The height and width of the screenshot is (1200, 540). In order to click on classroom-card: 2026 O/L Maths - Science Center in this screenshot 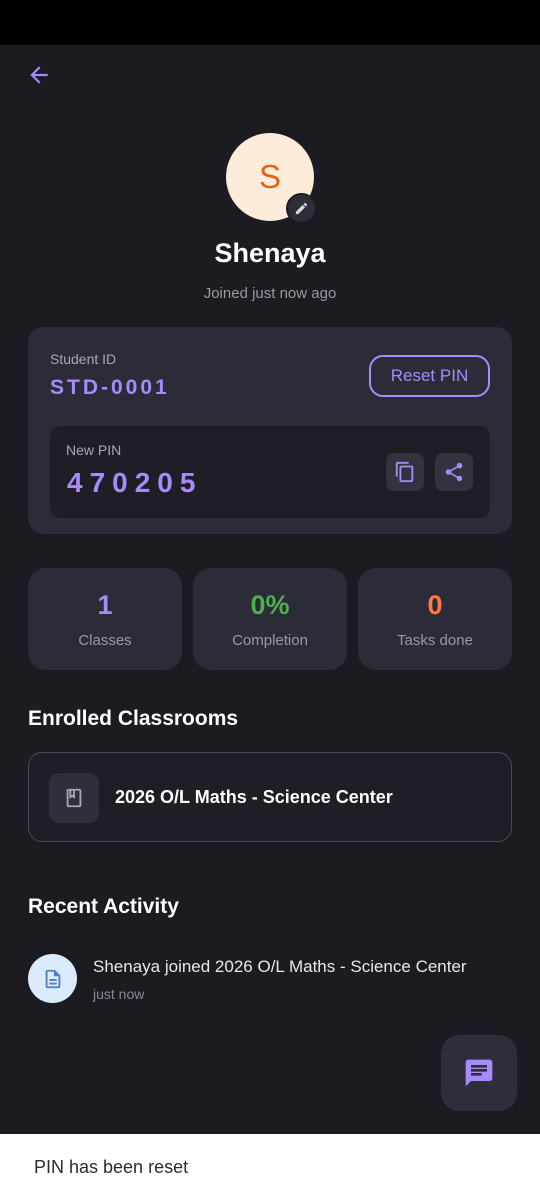, I will do `click(270, 797)`.